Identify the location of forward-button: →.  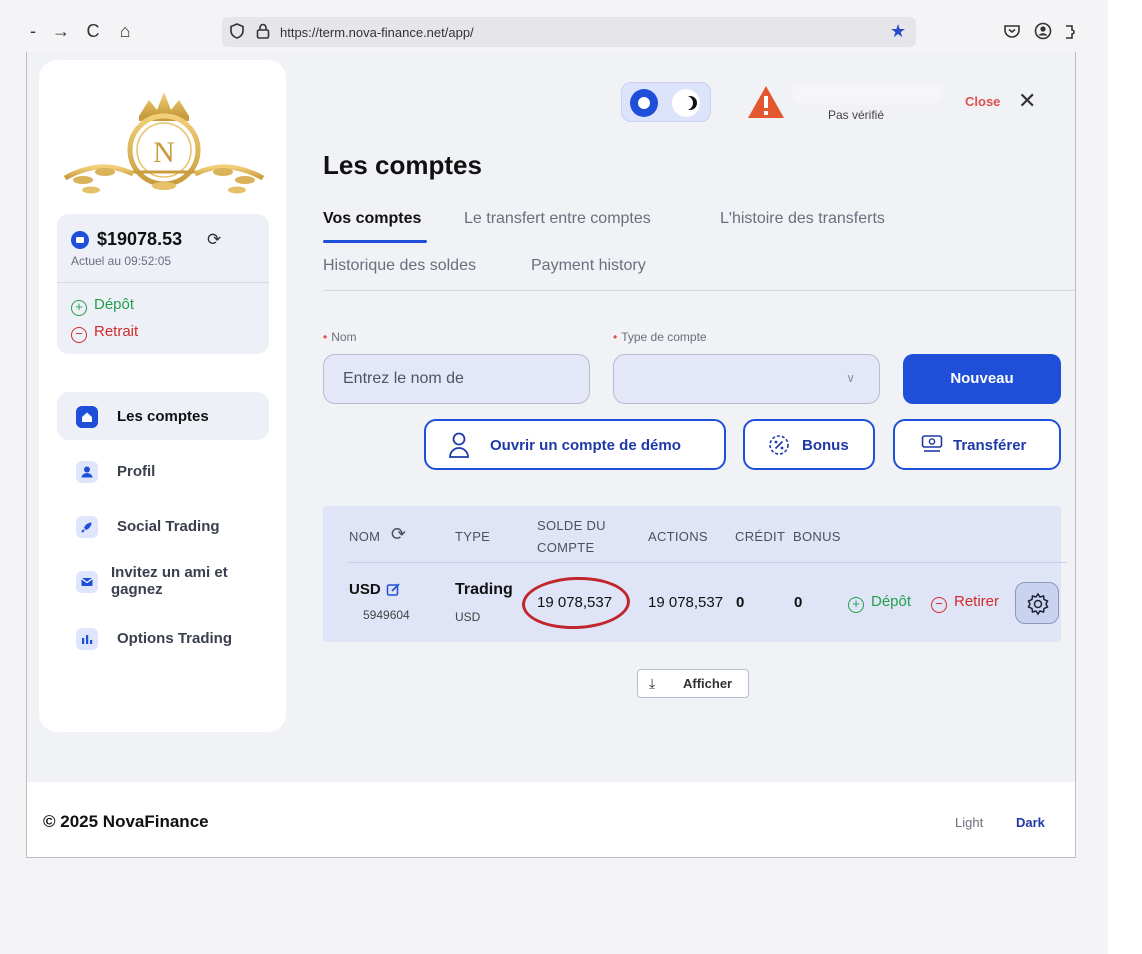
(61, 31).